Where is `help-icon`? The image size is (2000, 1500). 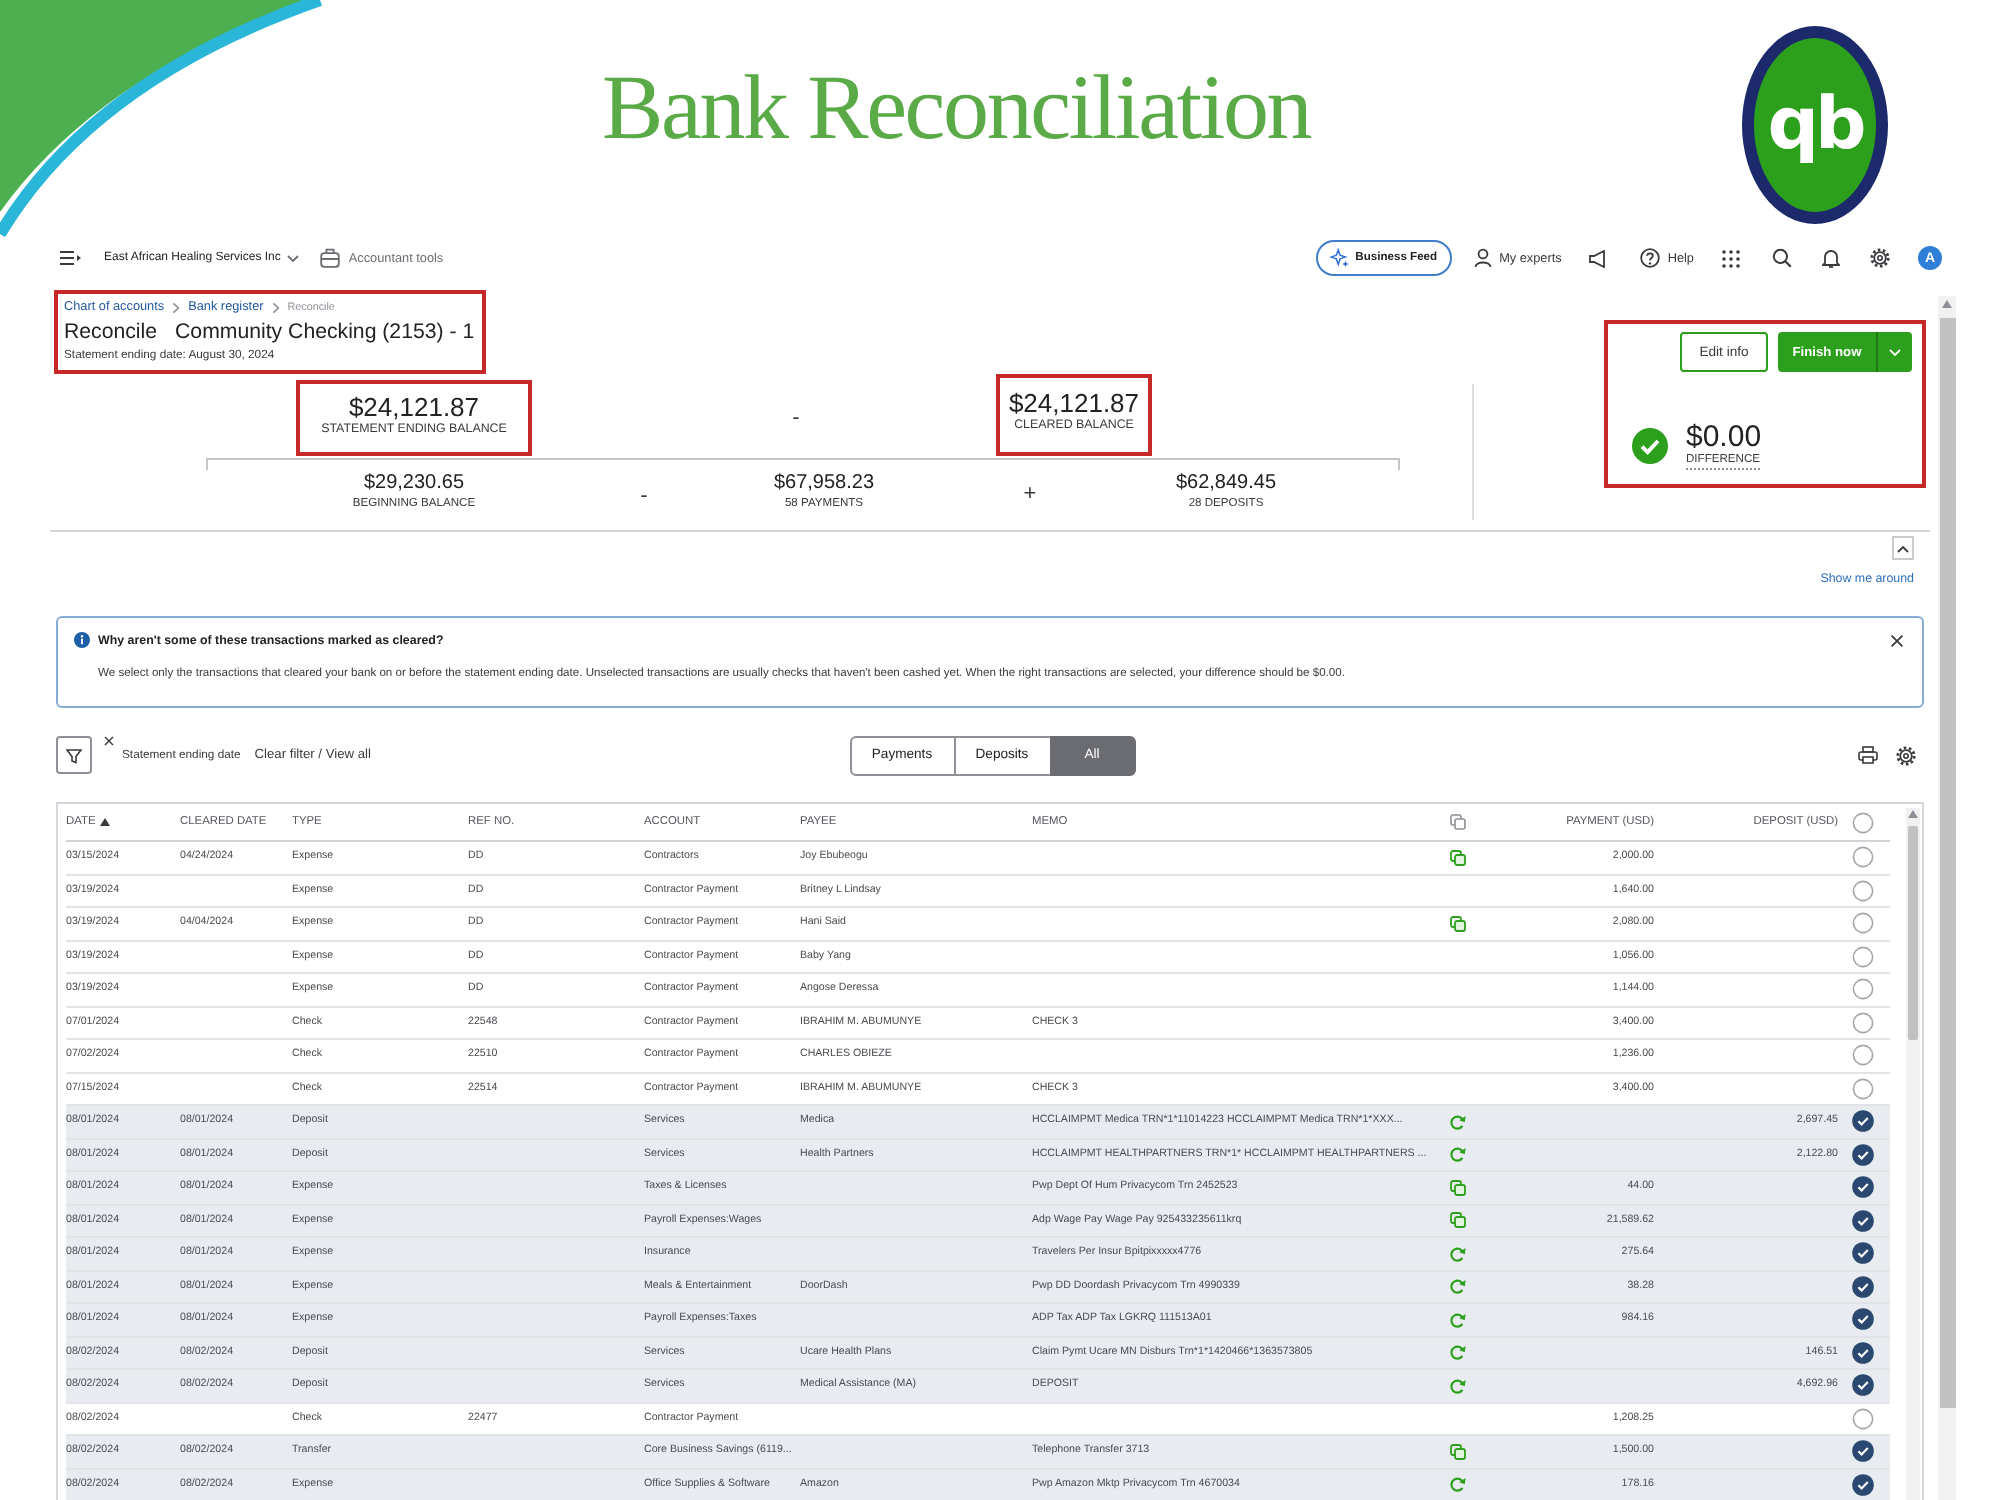
help-icon is located at coordinates (1649, 258).